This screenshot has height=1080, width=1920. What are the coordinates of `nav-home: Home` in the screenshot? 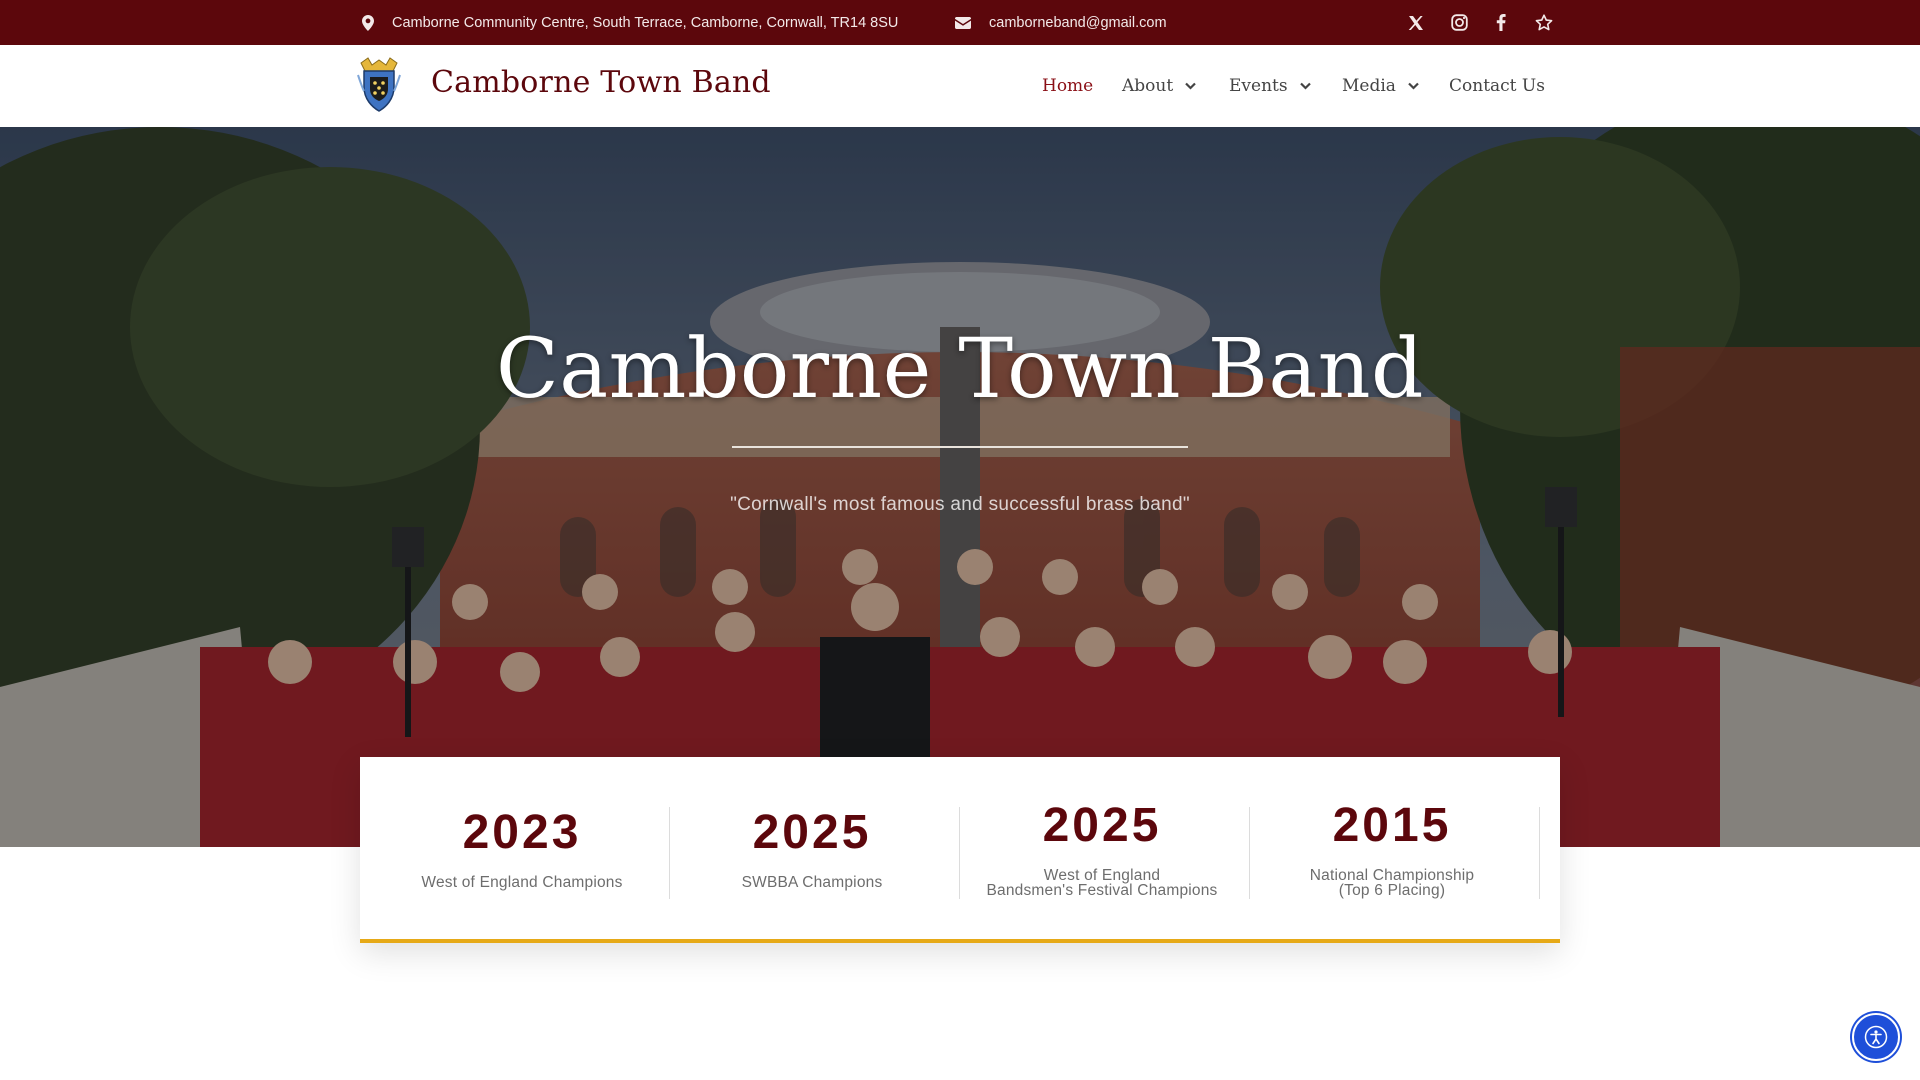 It's located at (1067, 86).